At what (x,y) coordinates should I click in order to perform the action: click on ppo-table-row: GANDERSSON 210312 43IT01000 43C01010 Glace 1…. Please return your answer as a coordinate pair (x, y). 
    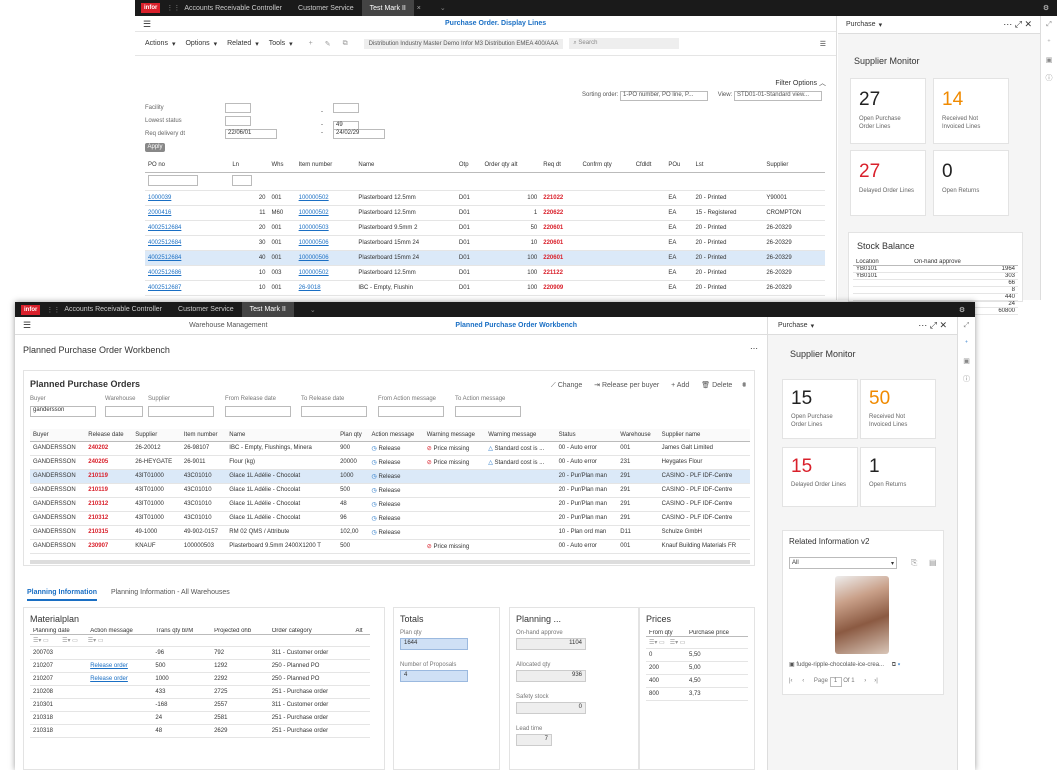
    Looking at the image, I should click on (390, 504).